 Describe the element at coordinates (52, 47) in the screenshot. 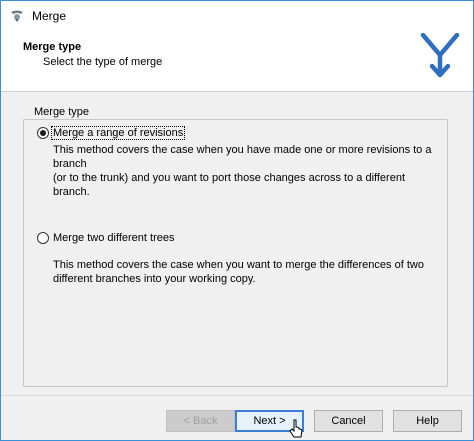

I see `page-title: Merge type` at that location.